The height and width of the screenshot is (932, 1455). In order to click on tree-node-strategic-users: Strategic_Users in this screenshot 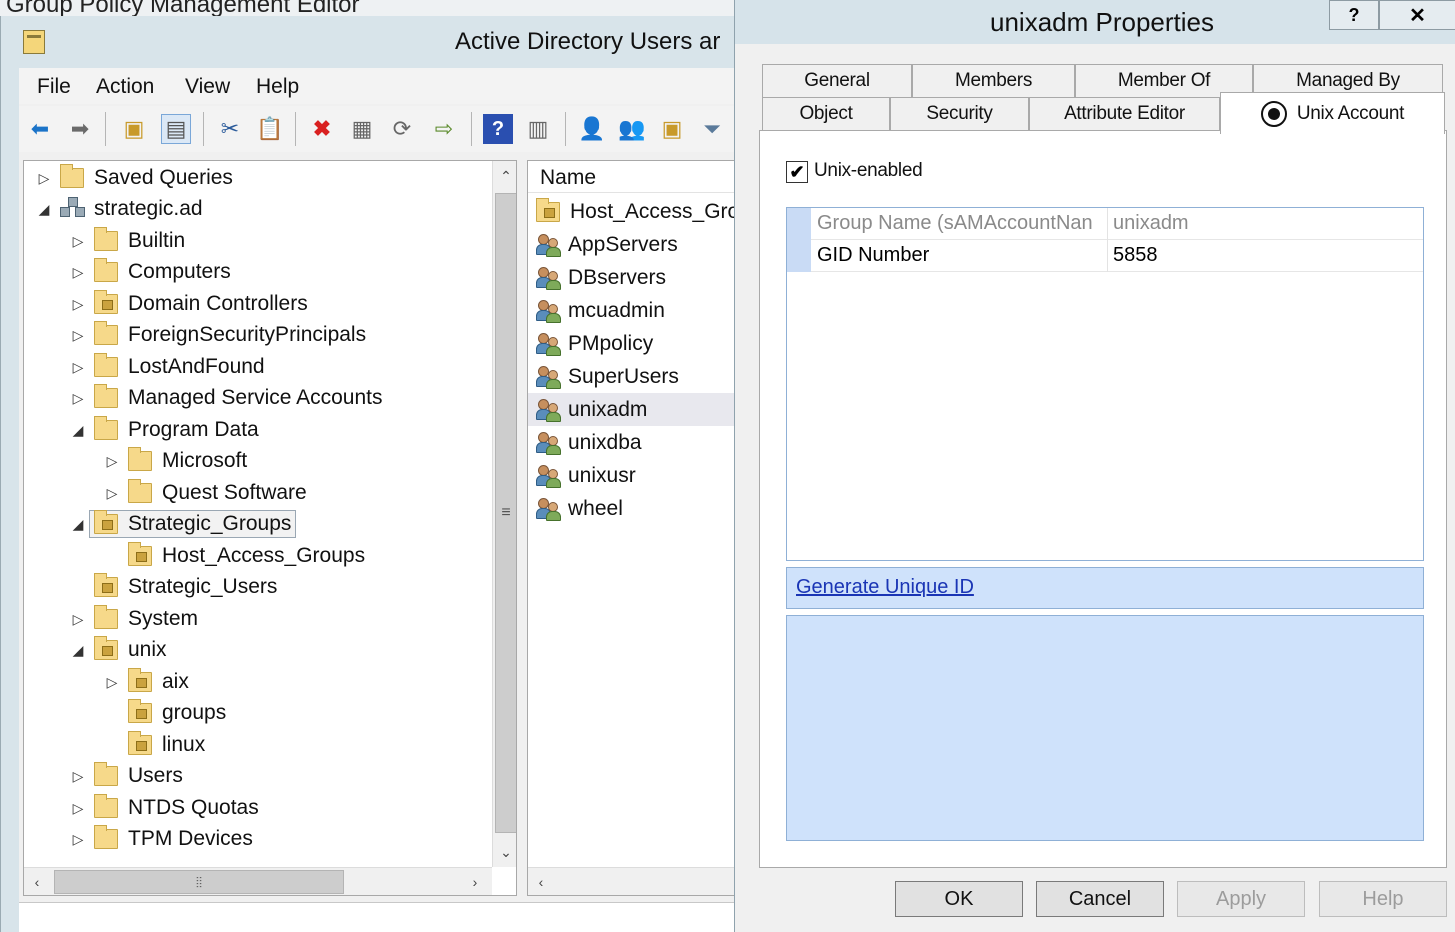, I will do `click(173, 587)`.